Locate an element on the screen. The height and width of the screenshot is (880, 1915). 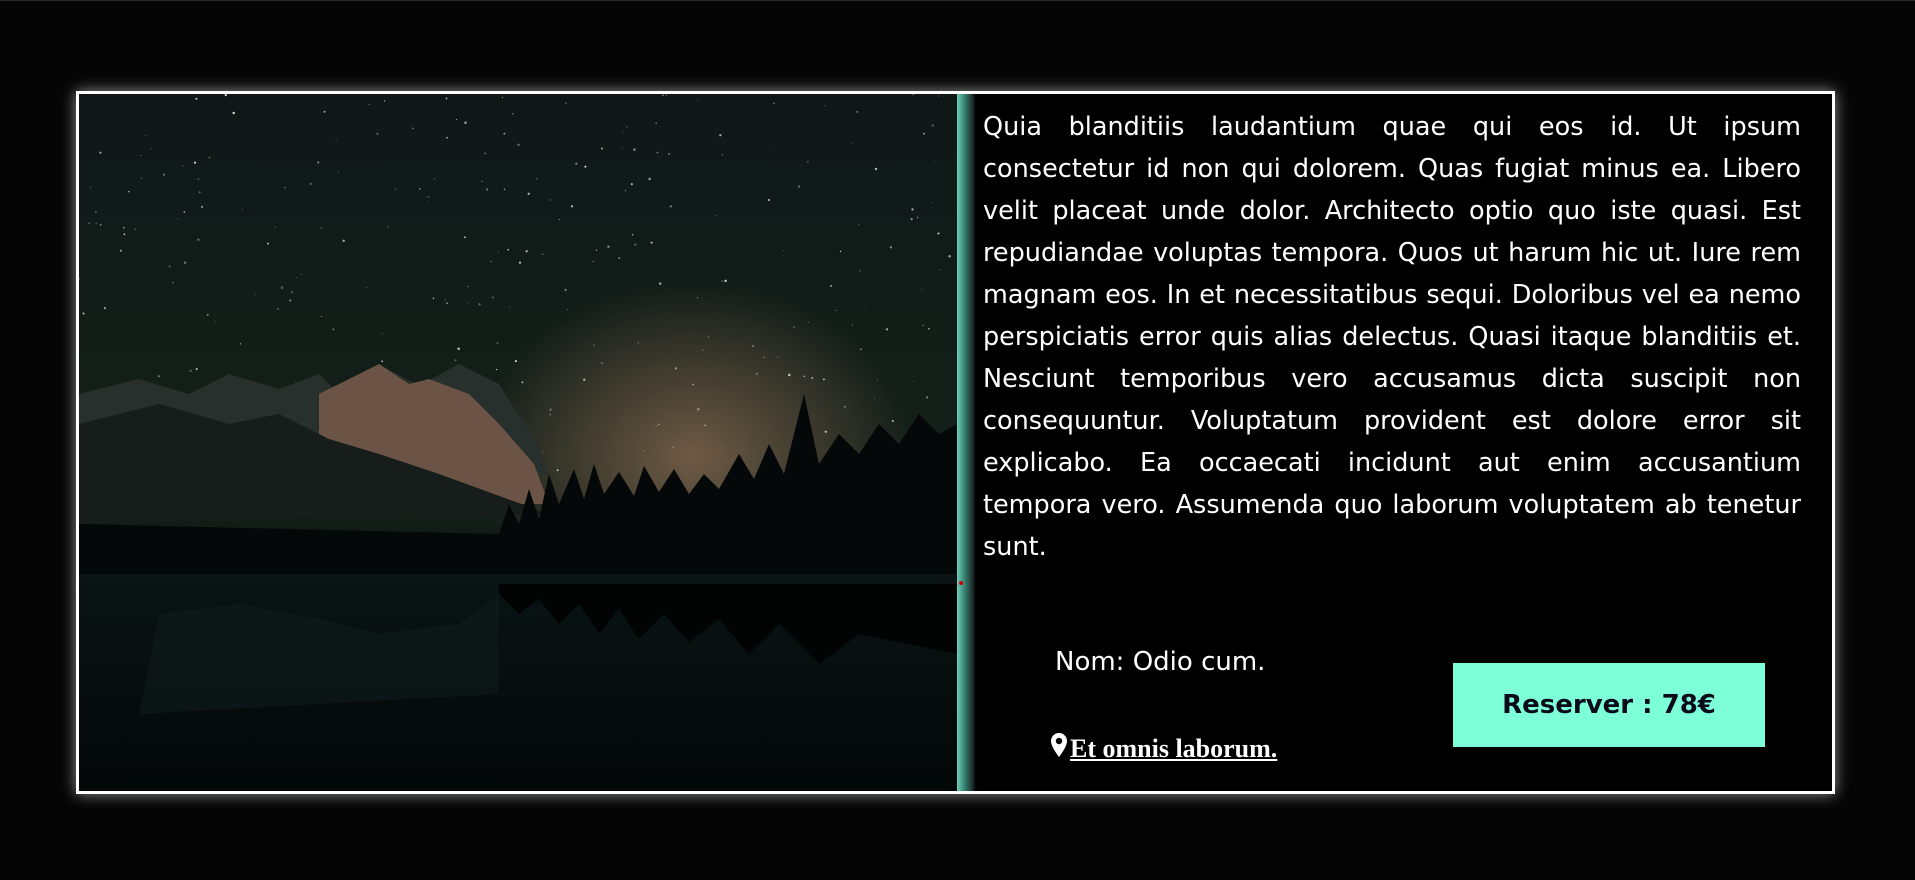
location-link: Et omnis laborum. is located at coordinates (1163, 748).